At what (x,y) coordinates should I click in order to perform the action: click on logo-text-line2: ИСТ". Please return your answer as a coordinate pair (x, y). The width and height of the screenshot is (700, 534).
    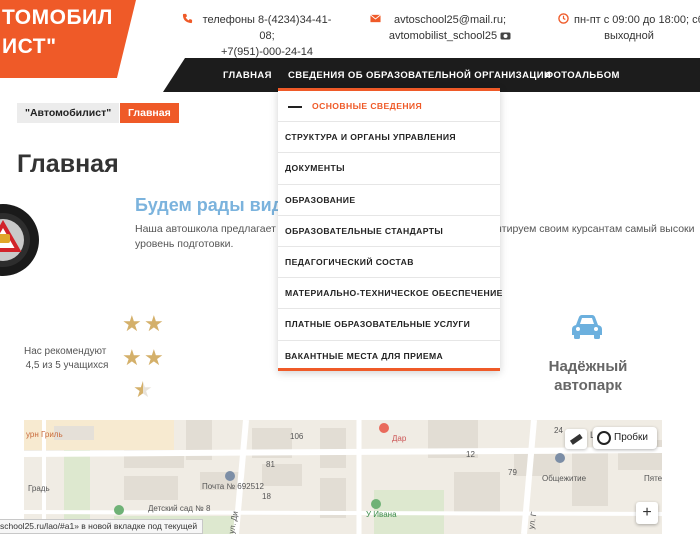
    Looking at the image, I should click on (29, 46).